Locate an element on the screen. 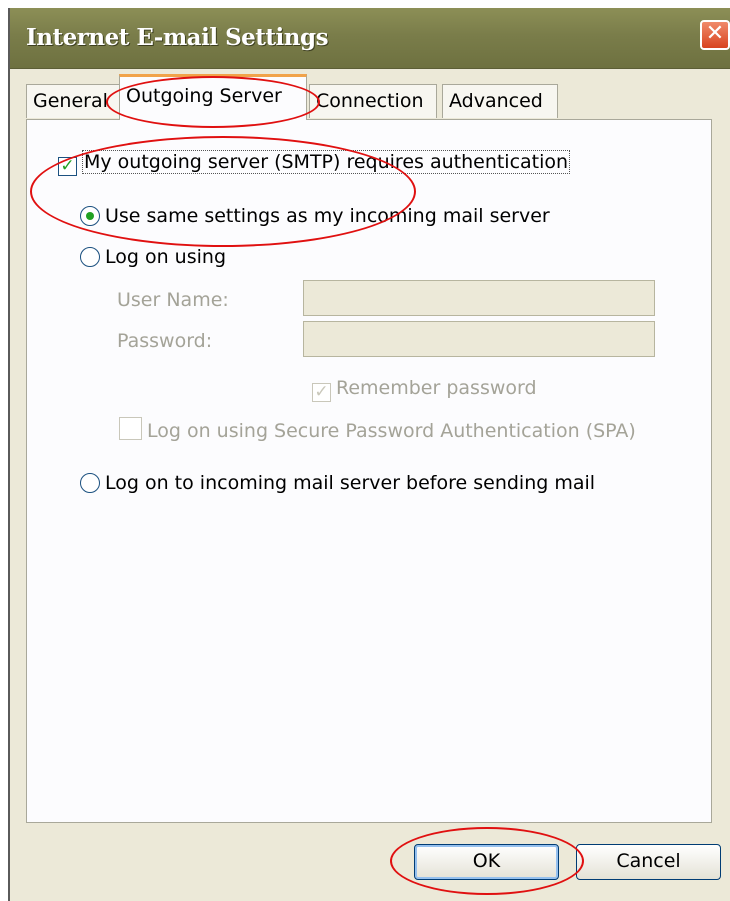 This screenshot has height=901, width=730. tab-general: General is located at coordinates (73, 101).